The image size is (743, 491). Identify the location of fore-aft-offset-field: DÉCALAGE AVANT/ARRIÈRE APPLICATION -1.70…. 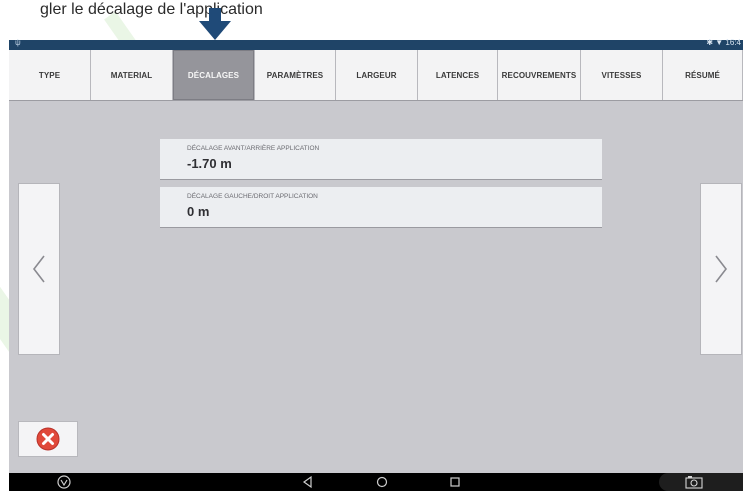
(381, 159).